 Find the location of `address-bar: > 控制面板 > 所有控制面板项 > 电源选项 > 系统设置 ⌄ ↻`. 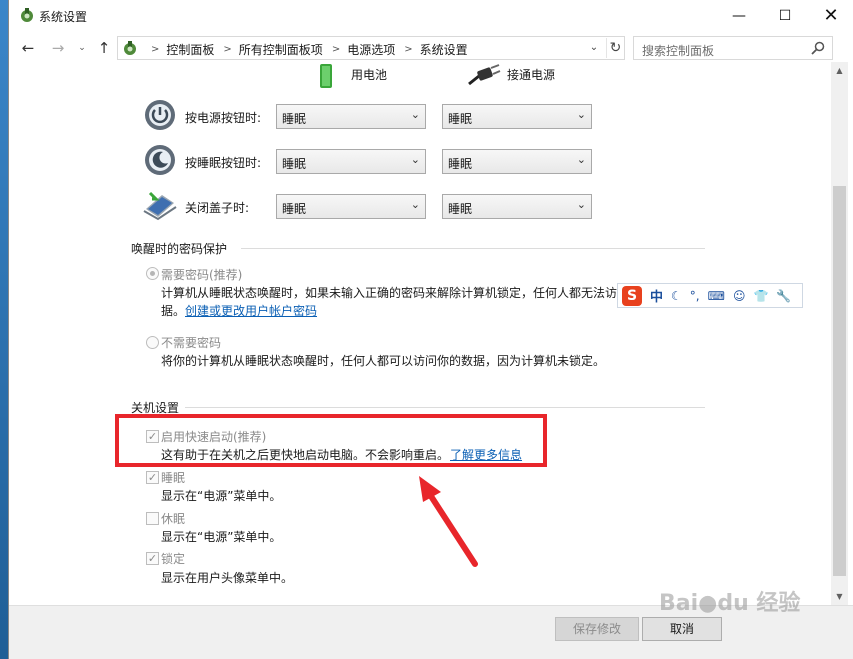

address-bar: > 控制面板 > 所有控制面板项 > 电源选项 > 系统设置 ⌄ ↻ is located at coordinates (371, 48).